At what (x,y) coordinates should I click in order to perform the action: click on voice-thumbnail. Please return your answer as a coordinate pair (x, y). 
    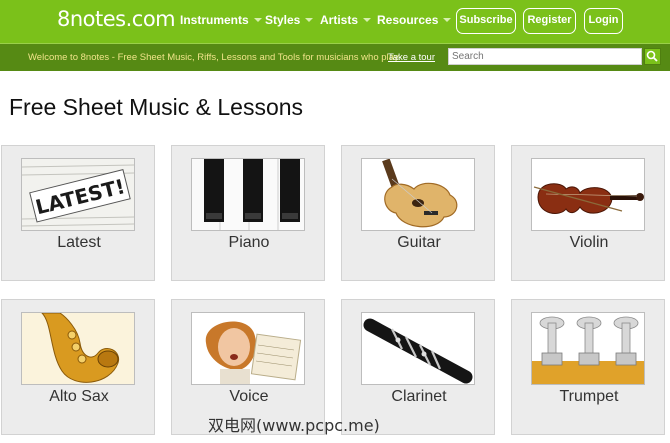
    Looking at the image, I should click on (248, 348).